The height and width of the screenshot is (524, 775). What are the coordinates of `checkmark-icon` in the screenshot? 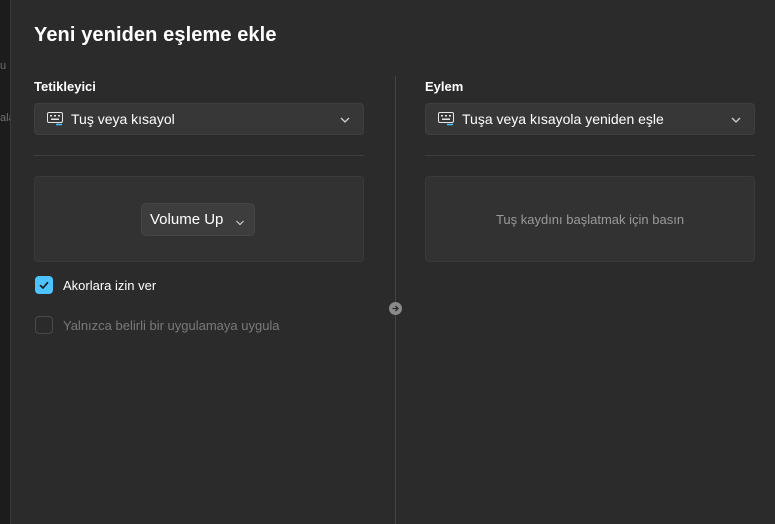 It's located at (44, 285).